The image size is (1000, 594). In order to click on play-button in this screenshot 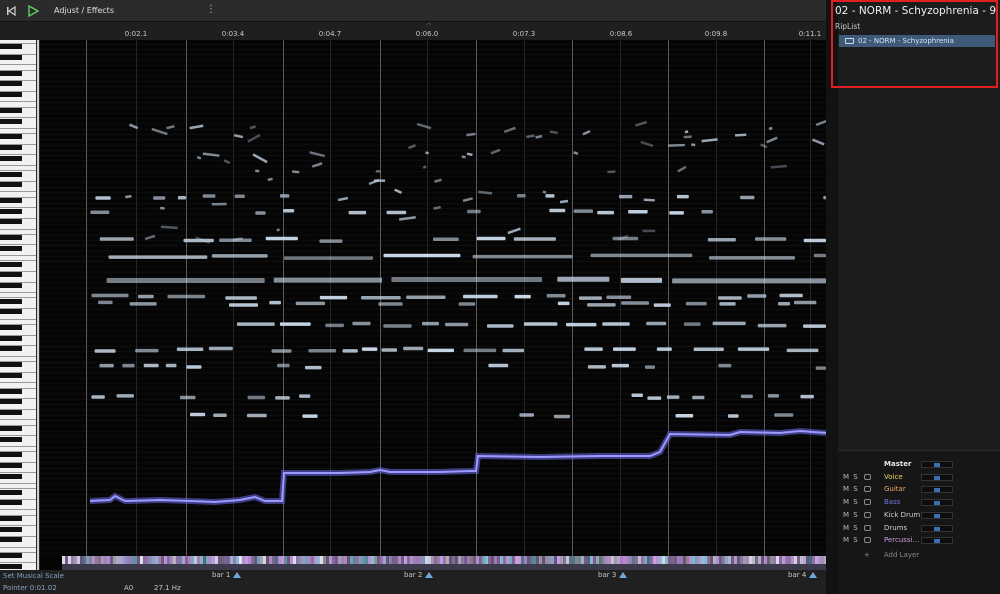, I will do `click(33, 11)`.